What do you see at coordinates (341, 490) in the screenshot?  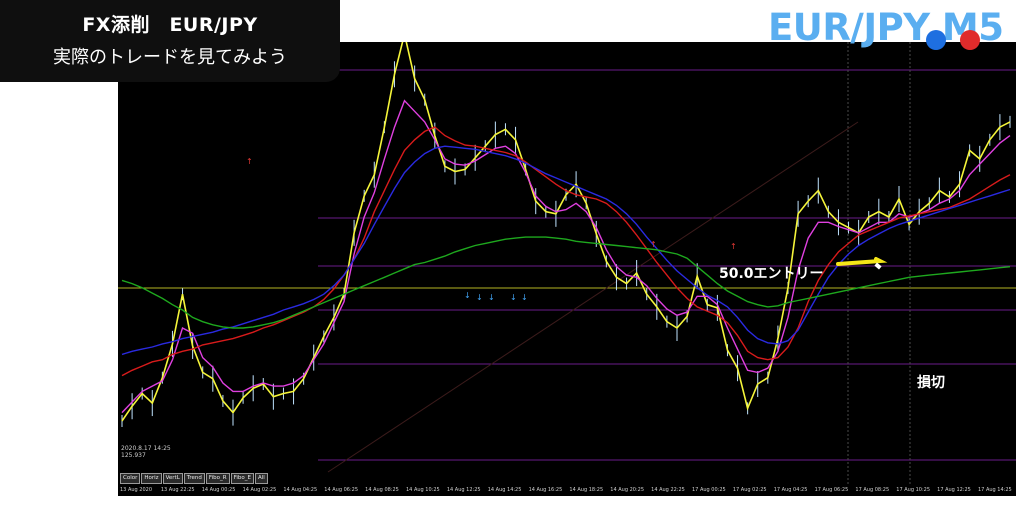 I see `time-tick-label: 14 Aug 06:25` at bounding box center [341, 490].